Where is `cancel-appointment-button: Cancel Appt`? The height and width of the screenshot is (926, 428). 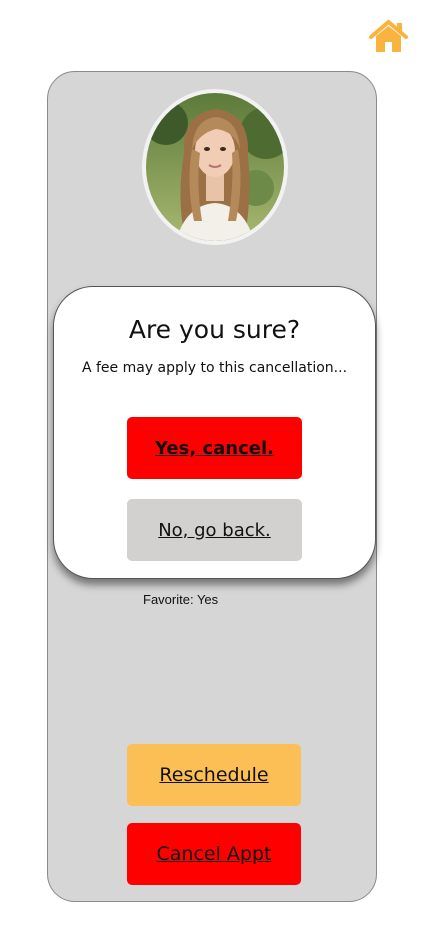
cancel-appointment-button: Cancel Appt is located at coordinates (214, 854).